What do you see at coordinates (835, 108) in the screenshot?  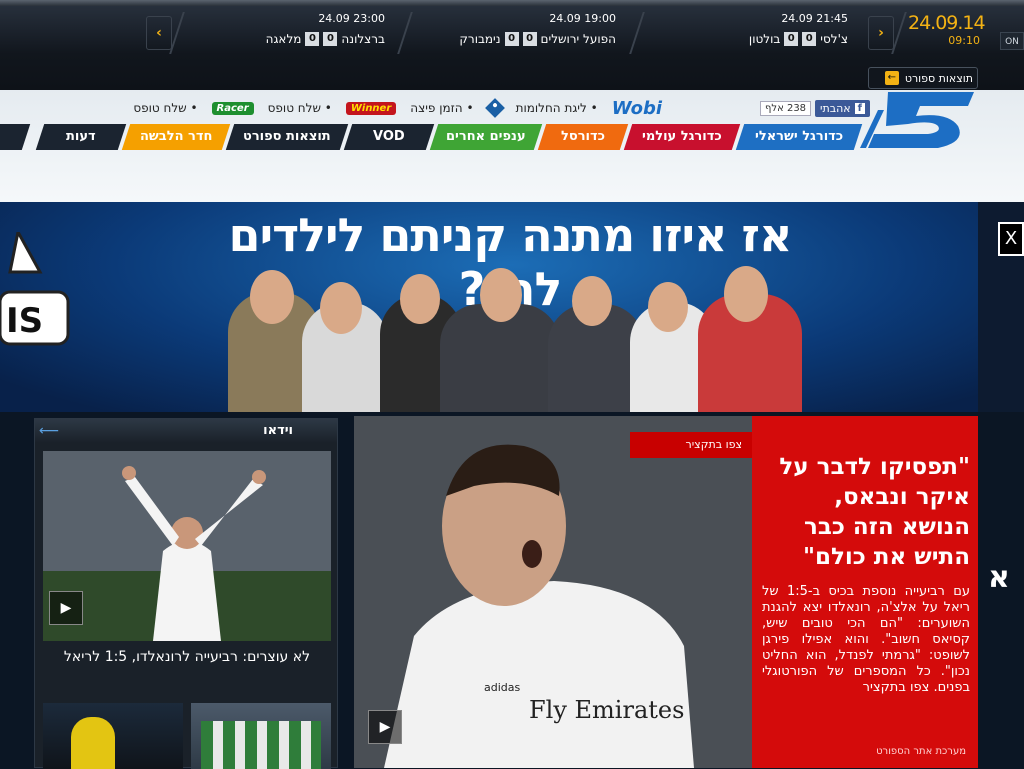 I see `facebook-like-label: אהבתי` at bounding box center [835, 108].